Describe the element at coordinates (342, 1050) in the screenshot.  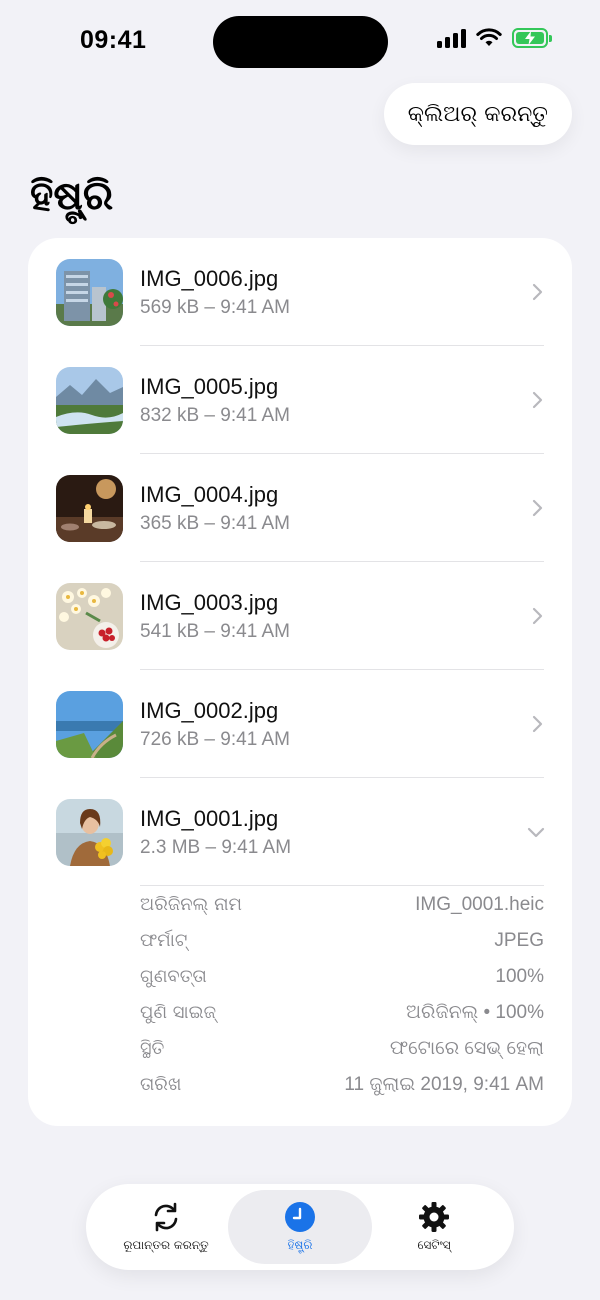
I see `detail-row-status: ସ୍ଥିତି ଫଟୋରେ ସେଭ୍ ହେଲା` at that location.